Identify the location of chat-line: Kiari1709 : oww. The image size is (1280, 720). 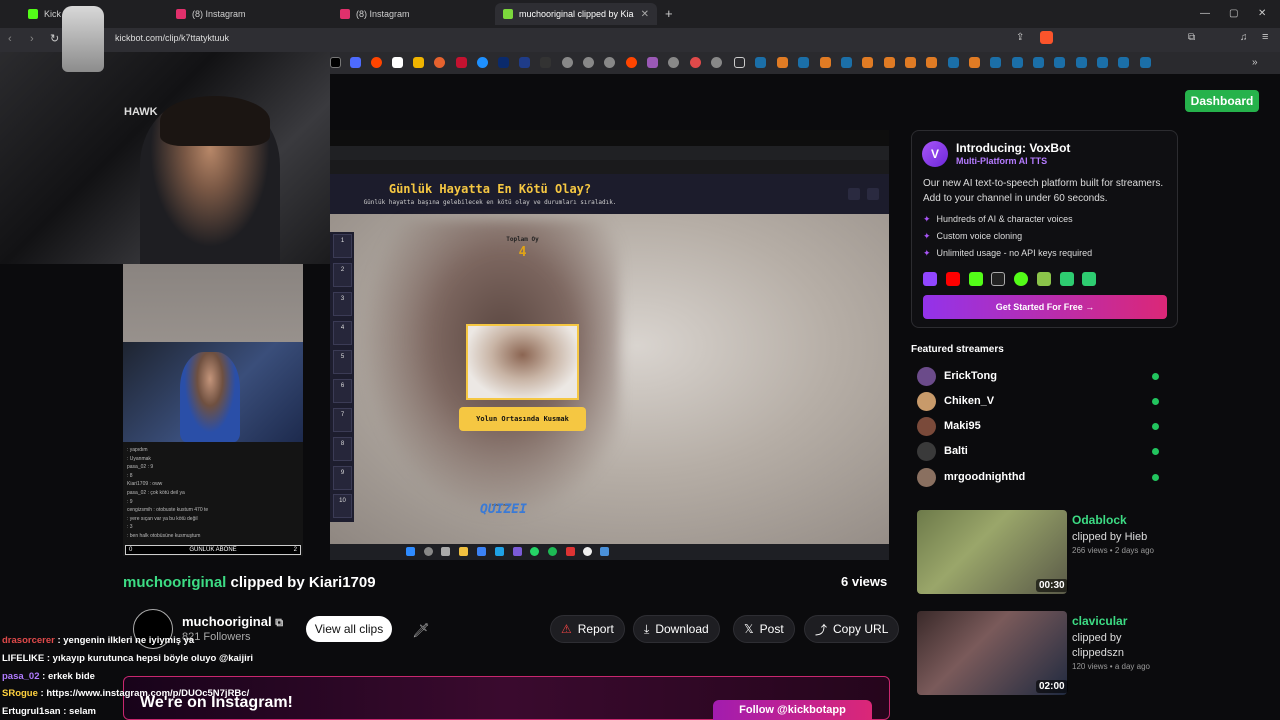
(145, 484).